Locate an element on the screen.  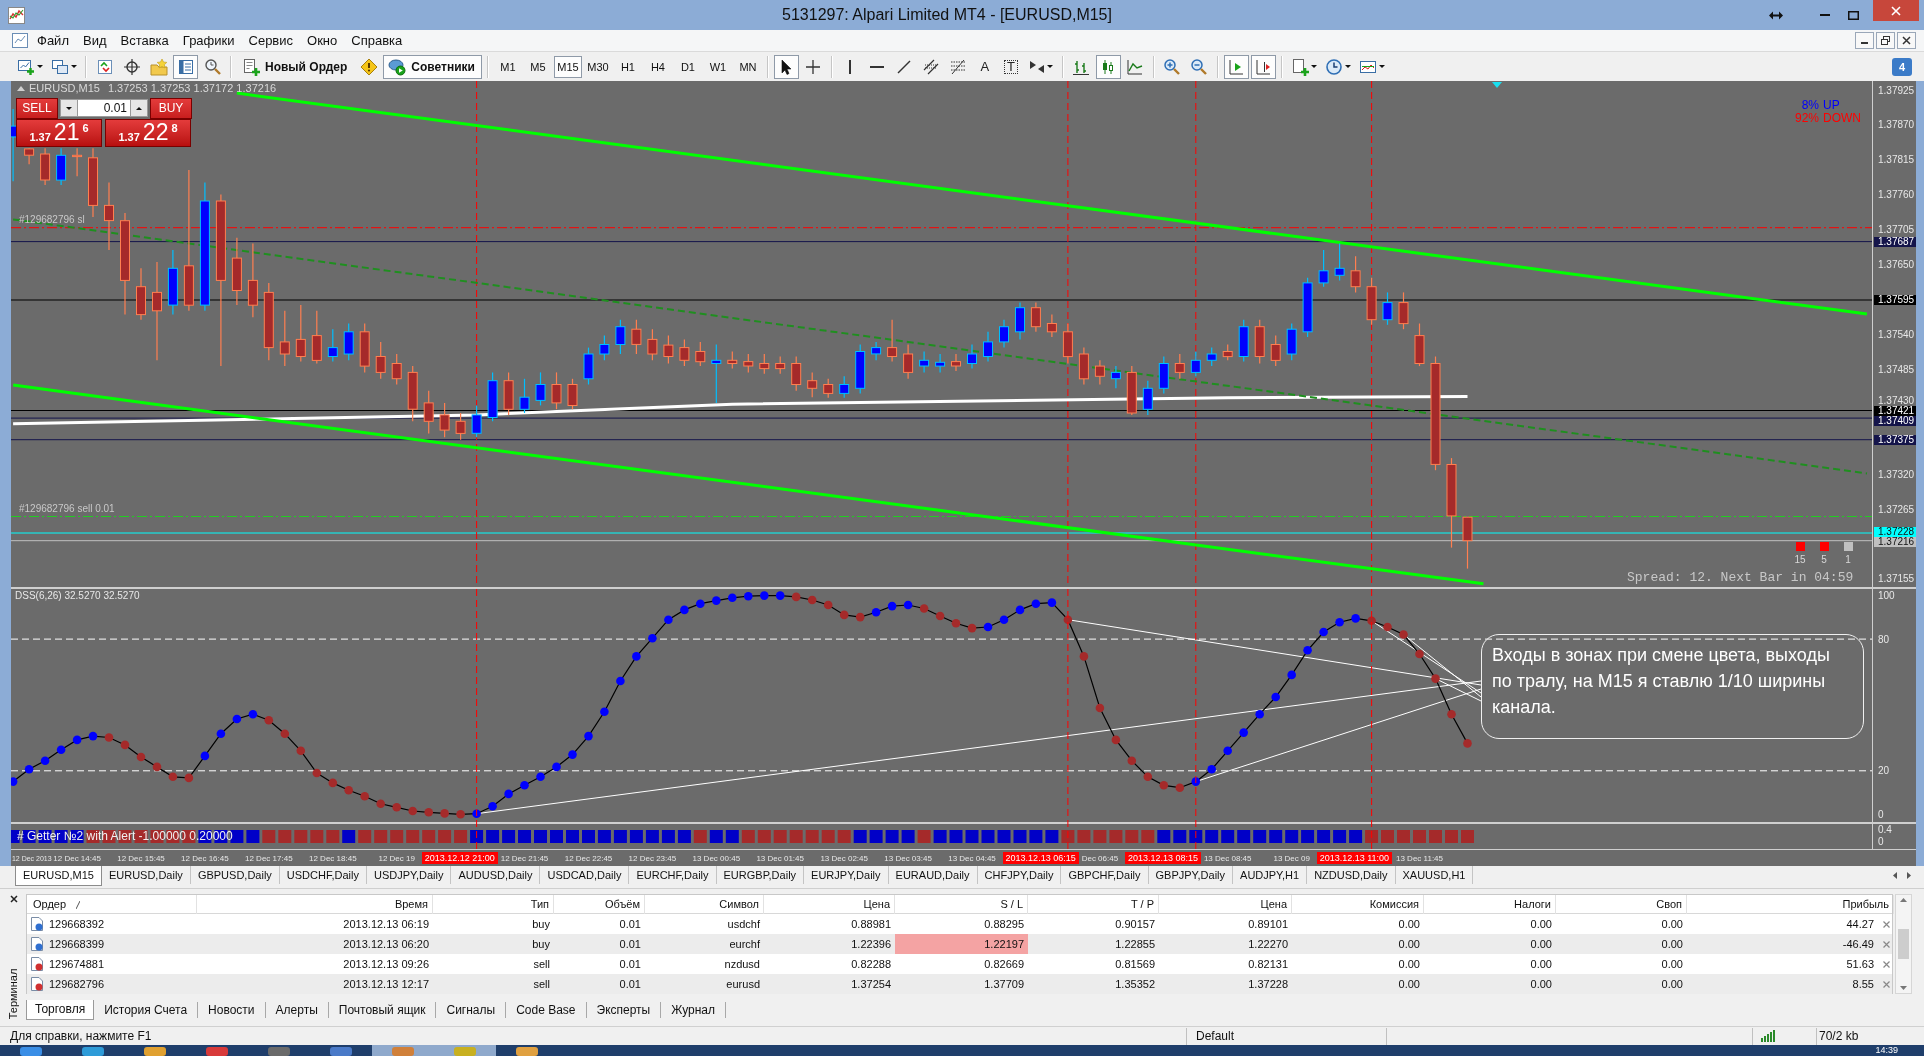
time-axis-label: 13 Dec 08:45 is located at coordinates (1227, 858).